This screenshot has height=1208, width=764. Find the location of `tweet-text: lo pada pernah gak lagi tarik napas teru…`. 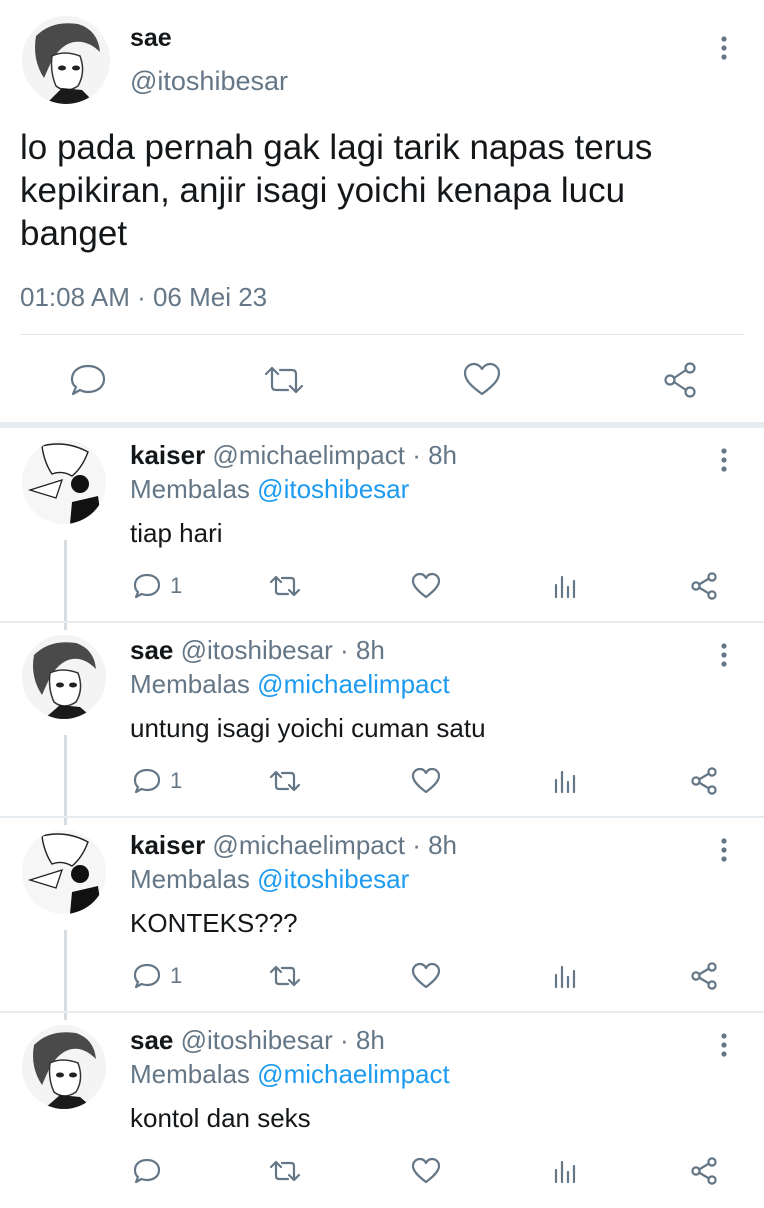

tweet-text: lo pada pernah gak lagi tarik napas teru… is located at coordinates (336, 190).